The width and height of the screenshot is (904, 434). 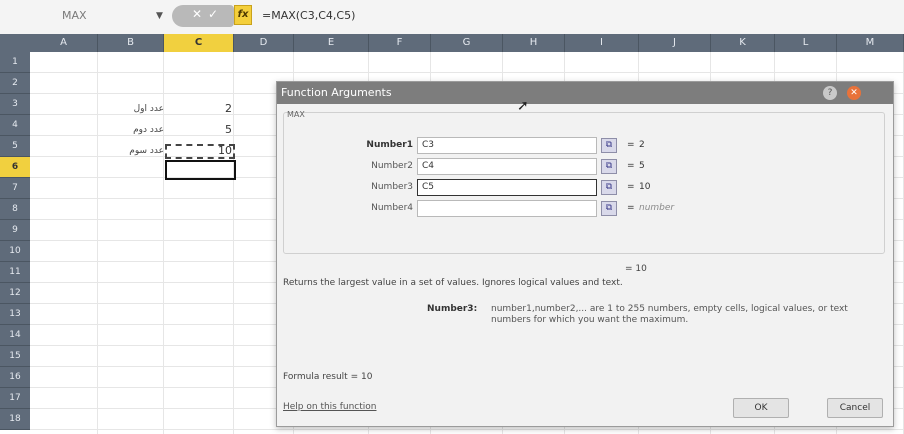 What do you see at coordinates (389, 145) in the screenshot?
I see `arg-label-number1: Number1` at bounding box center [389, 145].